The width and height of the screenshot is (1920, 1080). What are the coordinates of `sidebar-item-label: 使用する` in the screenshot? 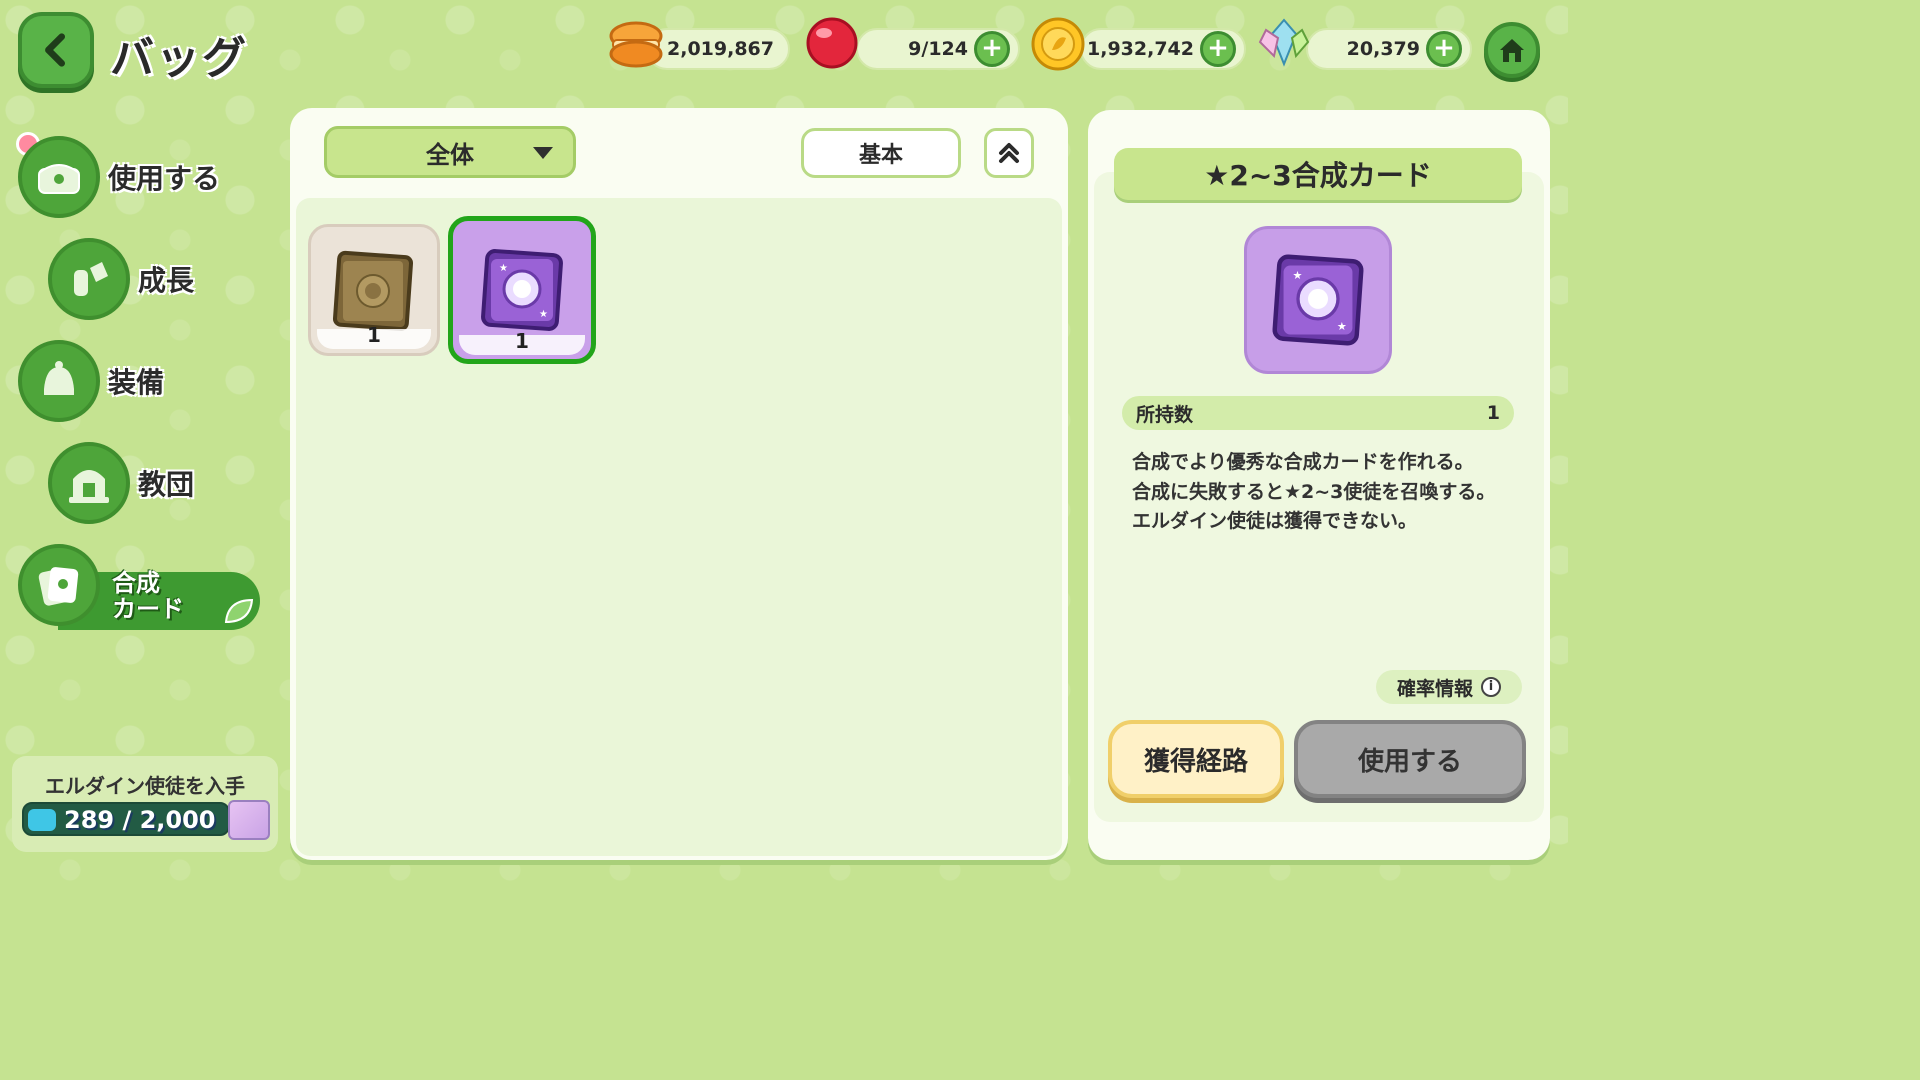 It's located at (164, 178).